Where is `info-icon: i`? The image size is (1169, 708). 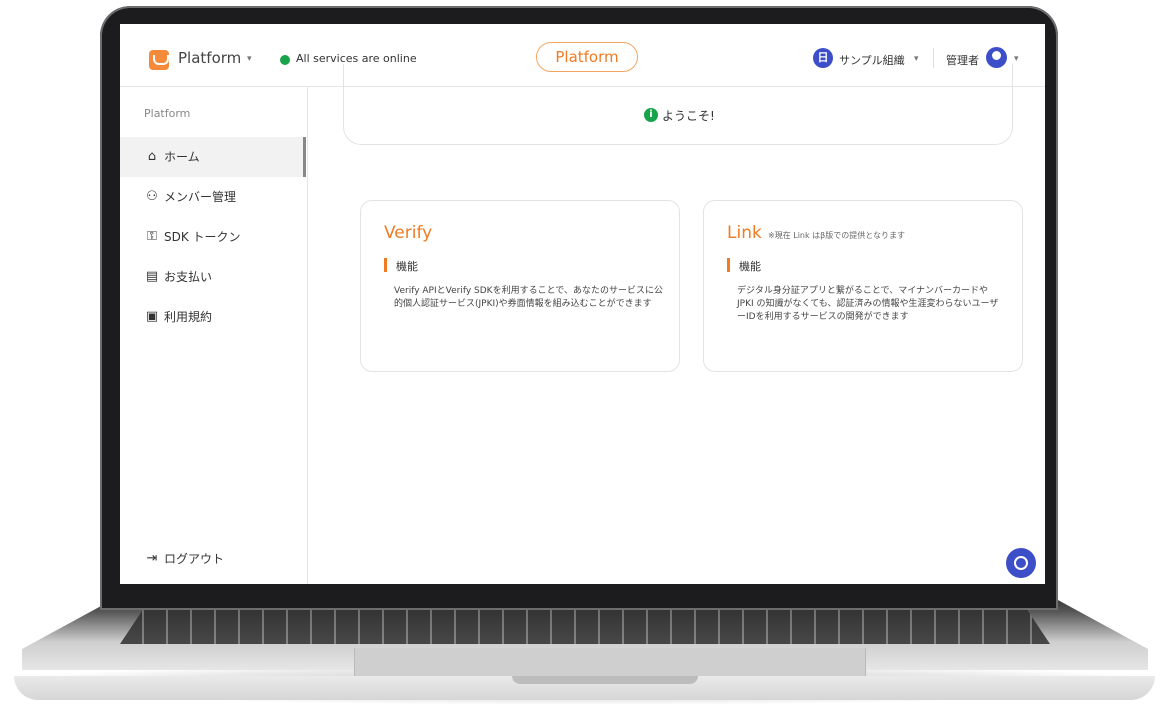 info-icon: i is located at coordinates (651, 115).